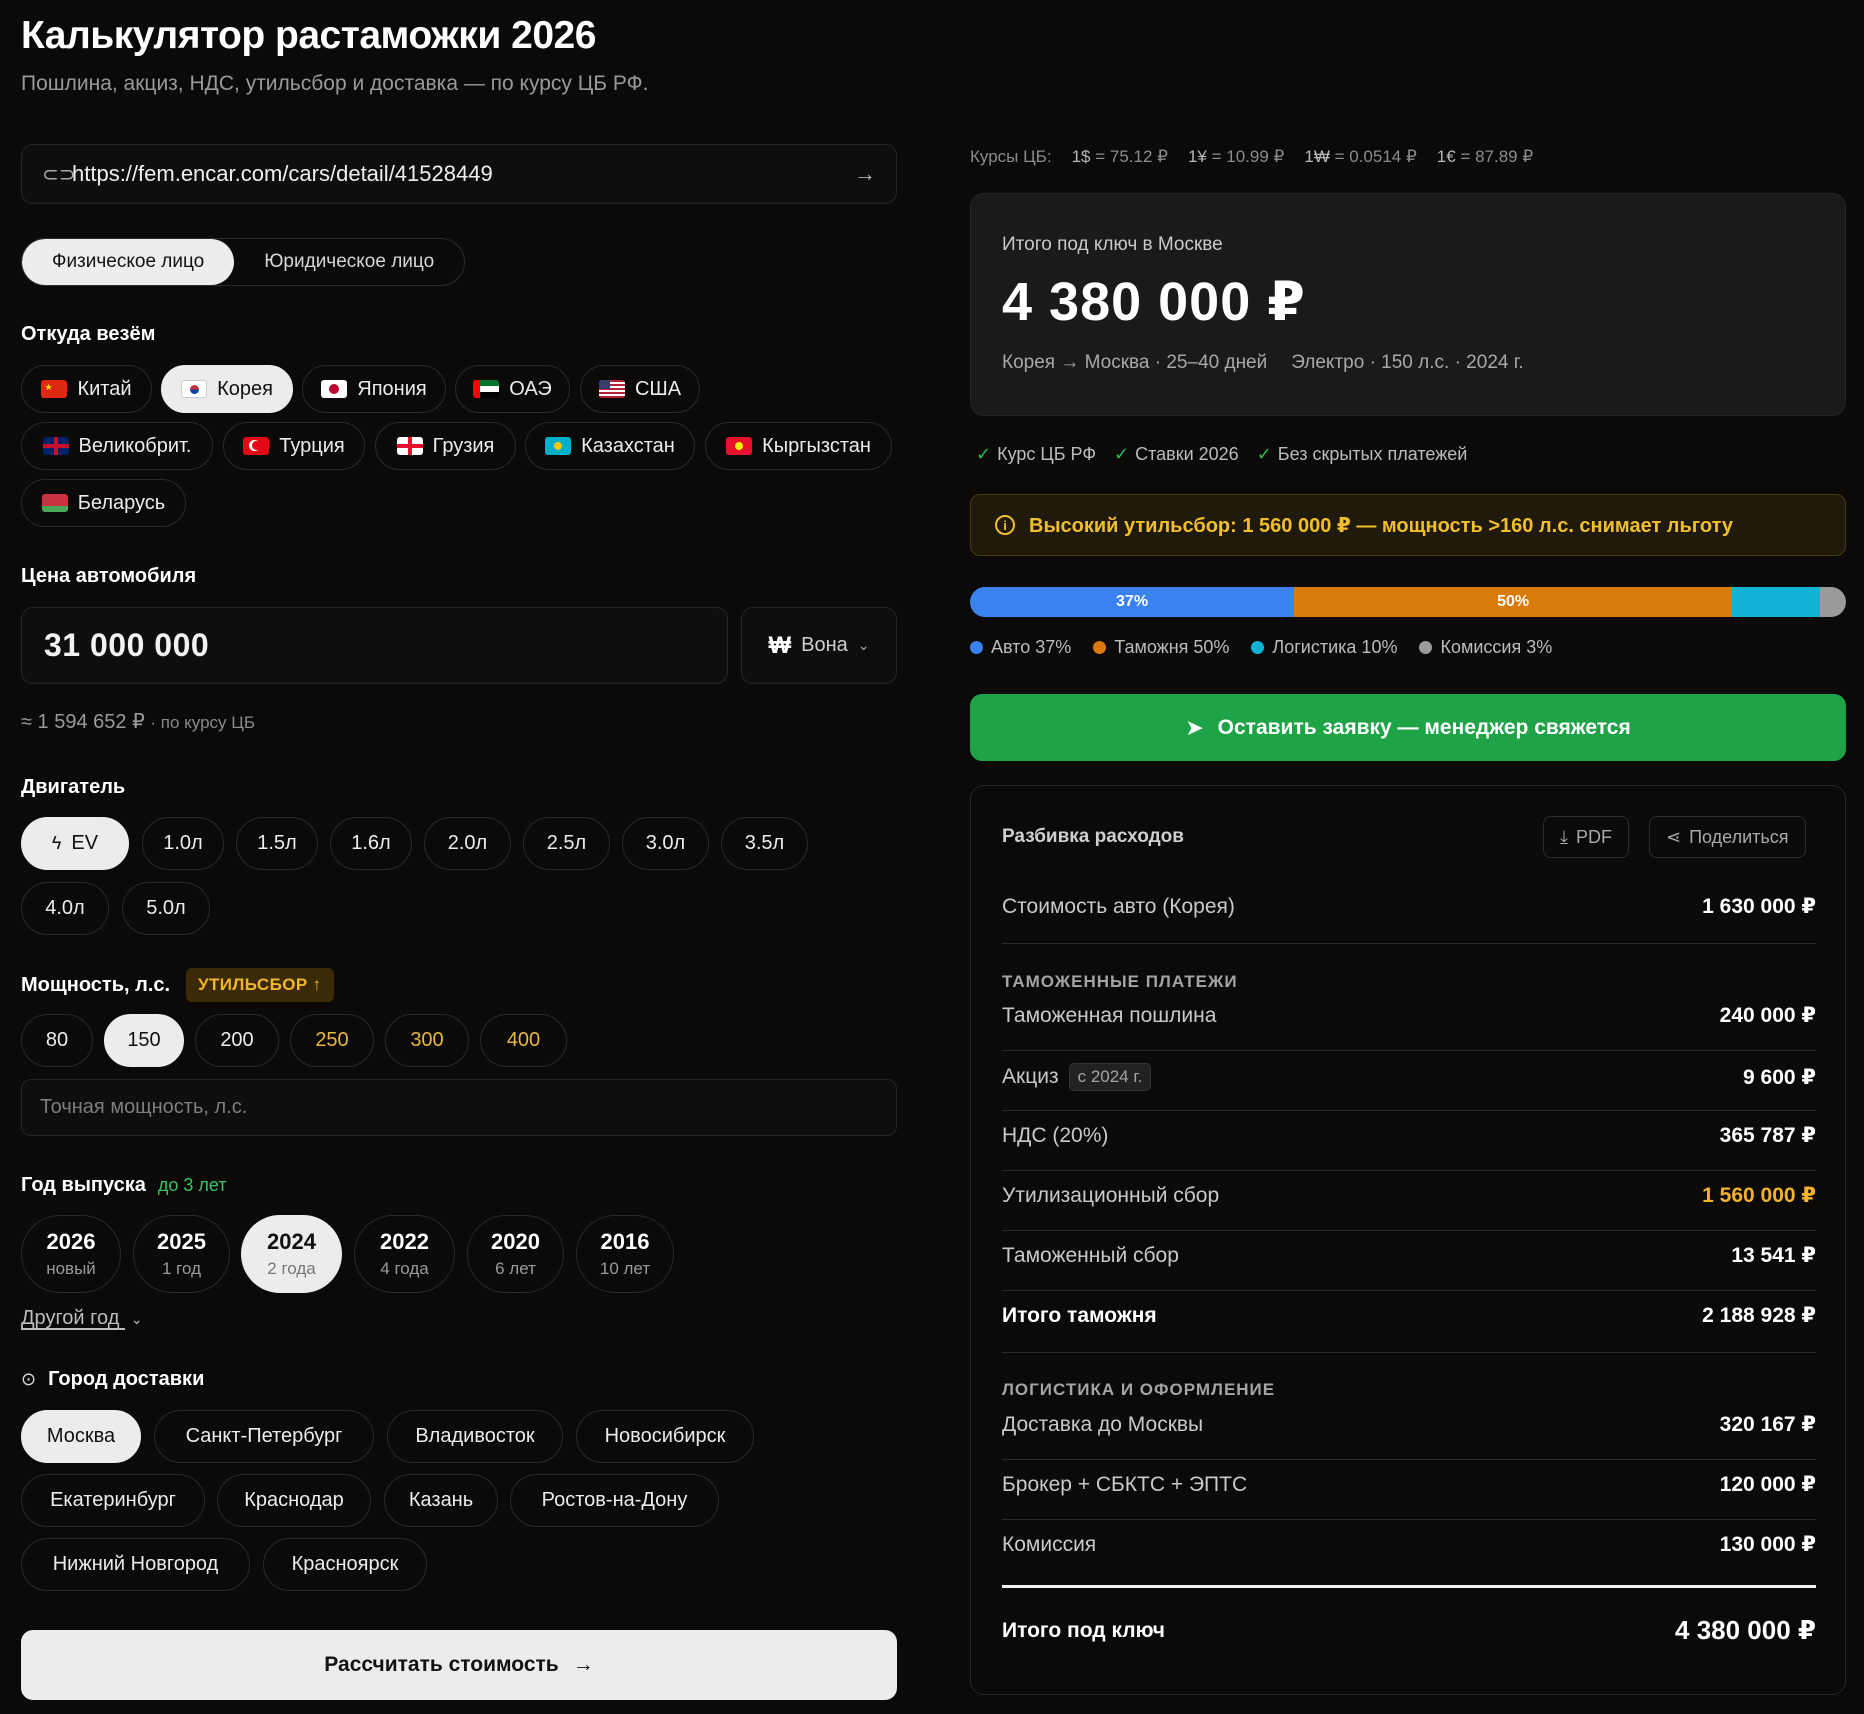 This screenshot has width=1864, height=1714. What do you see at coordinates (625, 1241) in the screenshot?
I see `year-value: 2016` at bounding box center [625, 1241].